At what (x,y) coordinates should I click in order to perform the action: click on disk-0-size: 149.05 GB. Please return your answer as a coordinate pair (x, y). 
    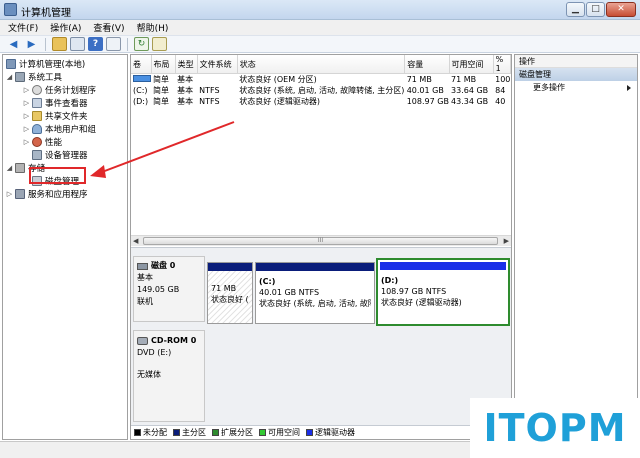
    Looking at the image, I should click on (158, 289).